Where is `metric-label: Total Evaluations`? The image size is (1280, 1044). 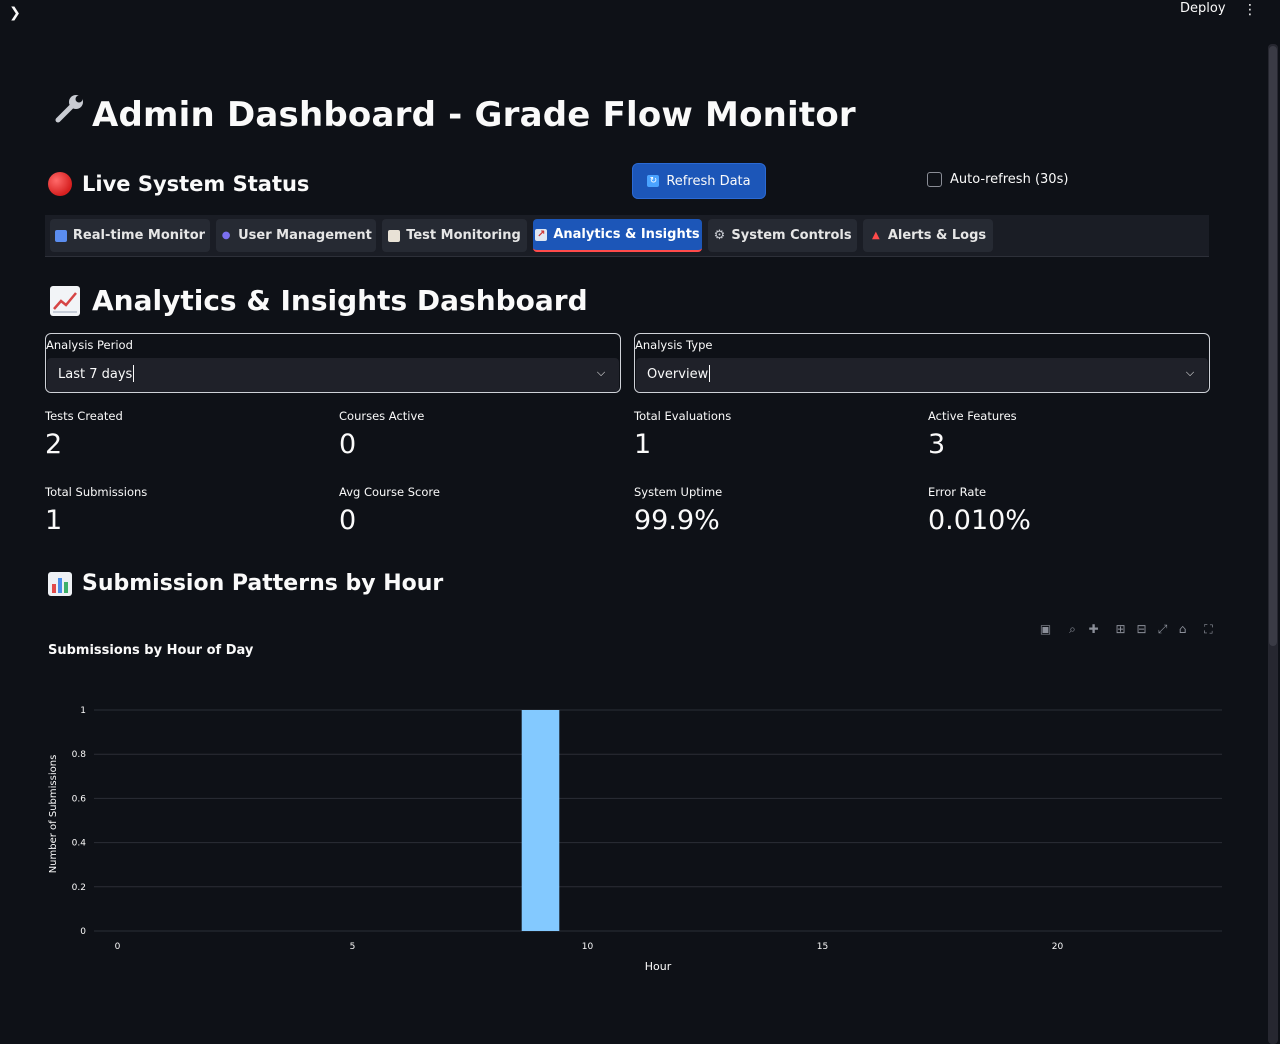 metric-label: Total Evaluations is located at coordinates (683, 416).